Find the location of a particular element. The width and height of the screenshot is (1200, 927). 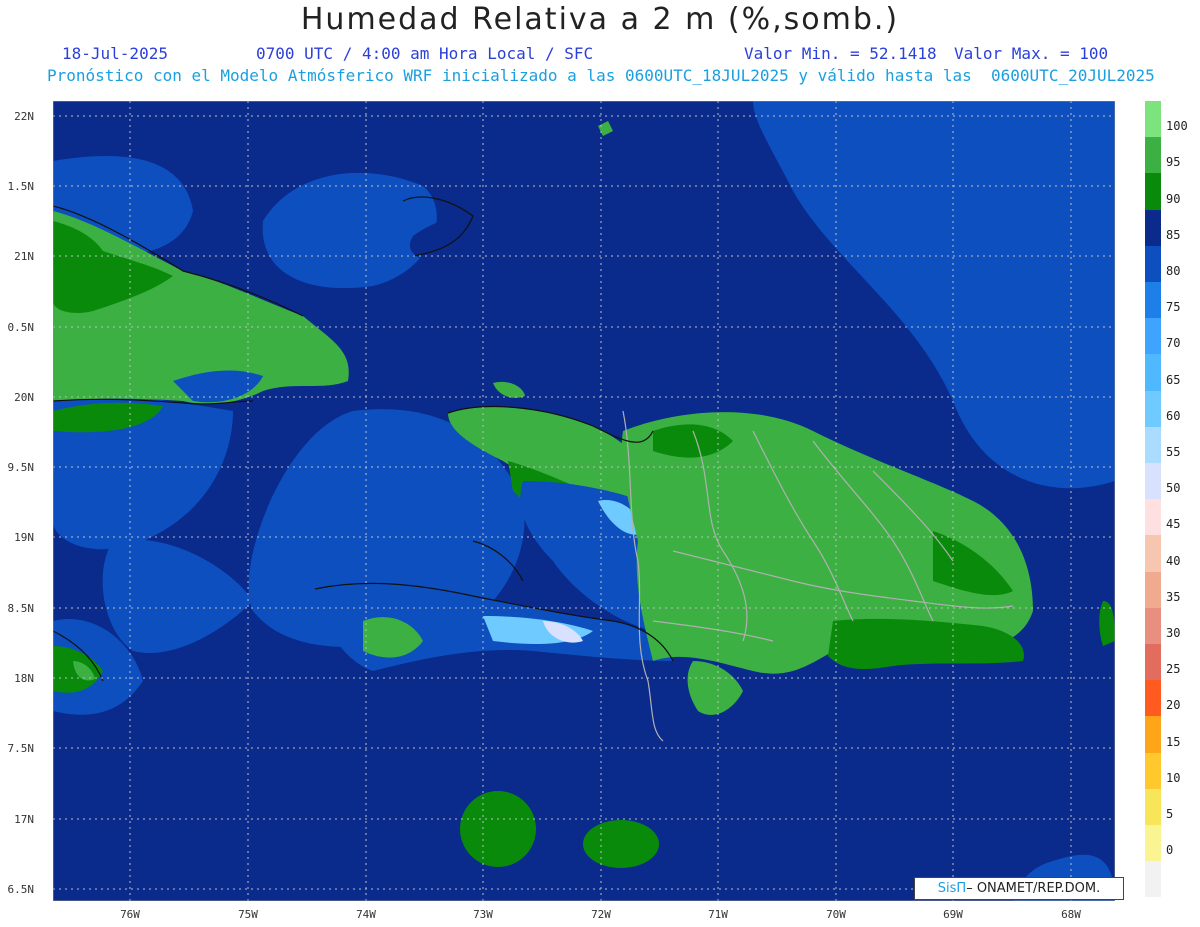

legend-label: 50 is located at coordinates (1173, 488).